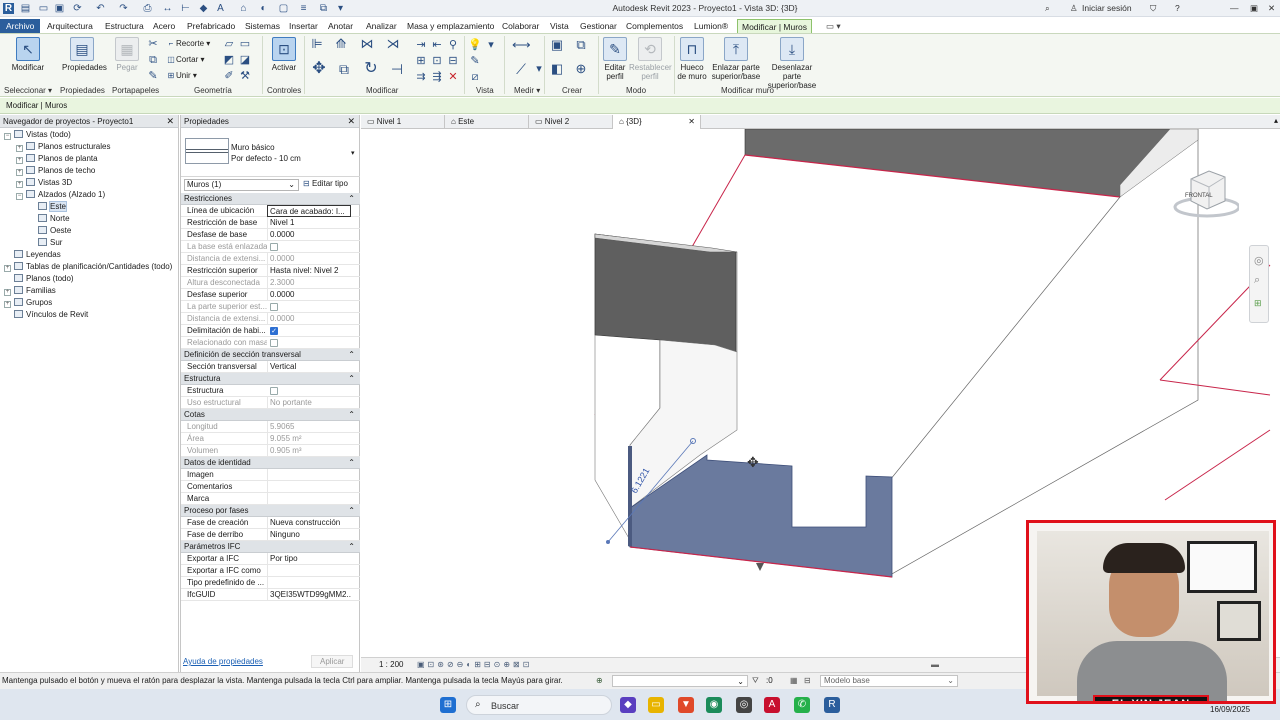  I want to click on property-section-header: Cotas ⌃, so click(270, 415).